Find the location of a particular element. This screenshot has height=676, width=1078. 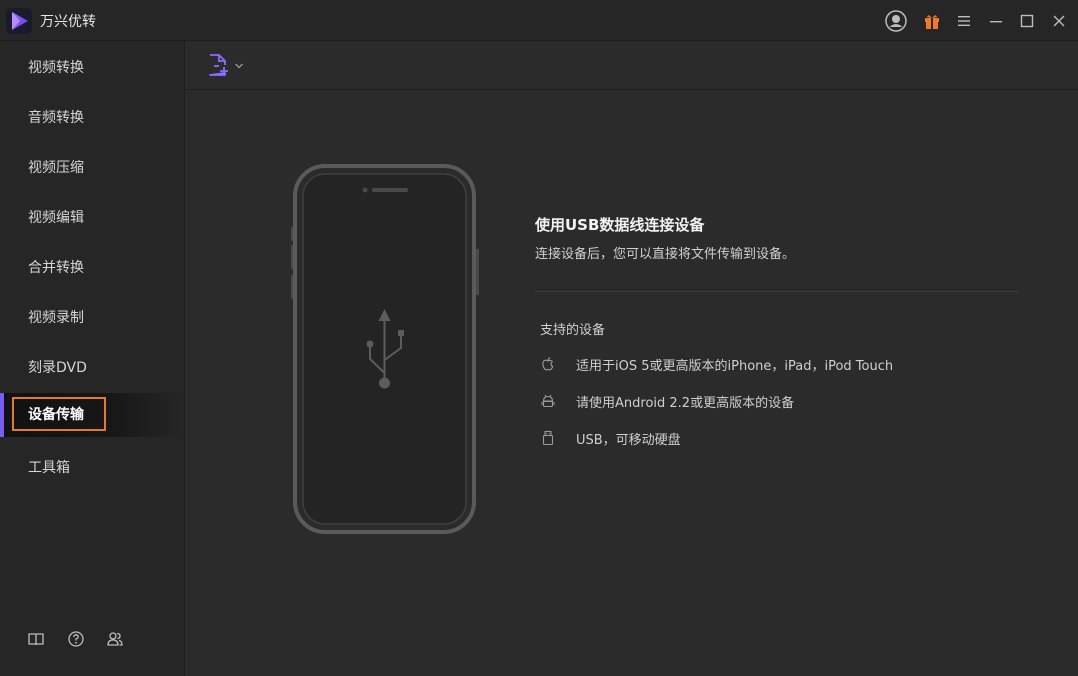

app-logo is located at coordinates (19, 21).